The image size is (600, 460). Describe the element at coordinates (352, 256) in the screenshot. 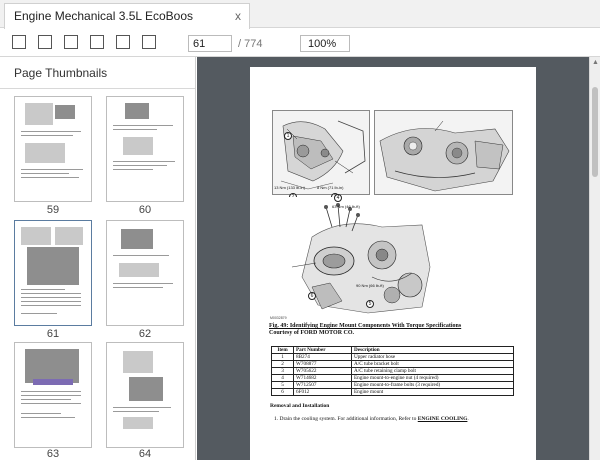

I see `figure-engine-mount` at that location.